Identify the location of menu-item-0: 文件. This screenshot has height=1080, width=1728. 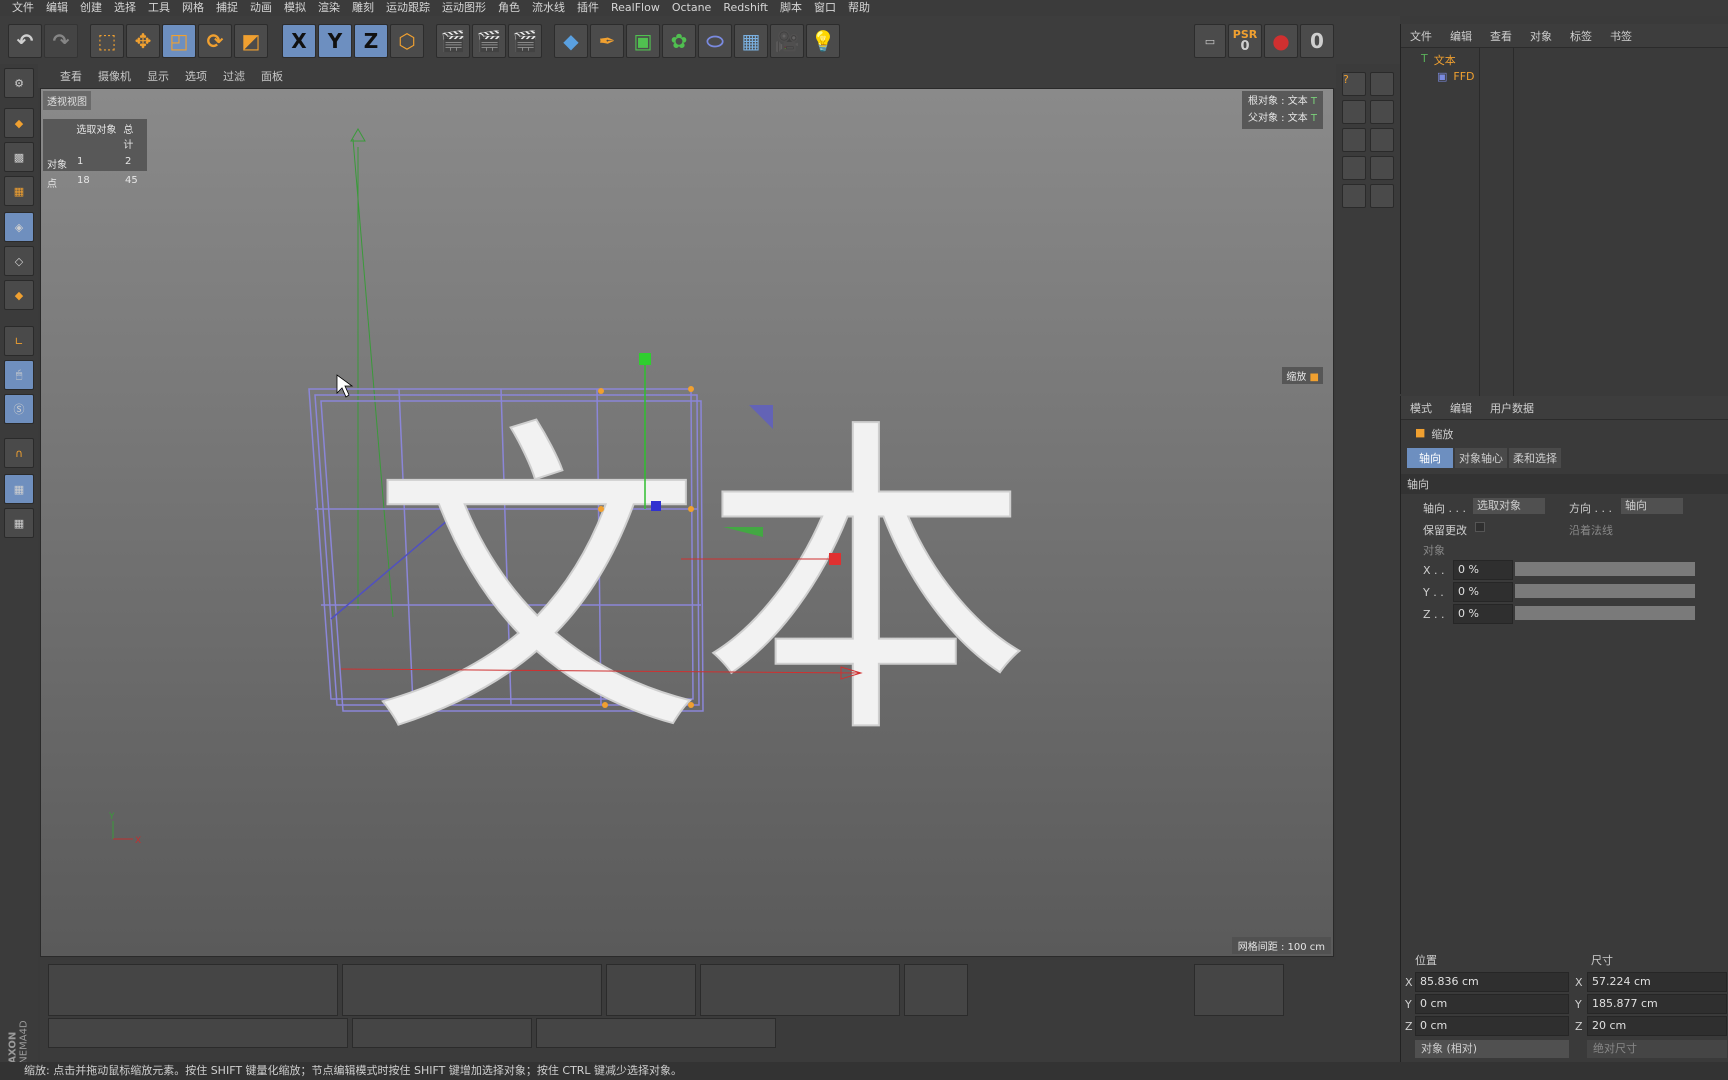
(23, 8).